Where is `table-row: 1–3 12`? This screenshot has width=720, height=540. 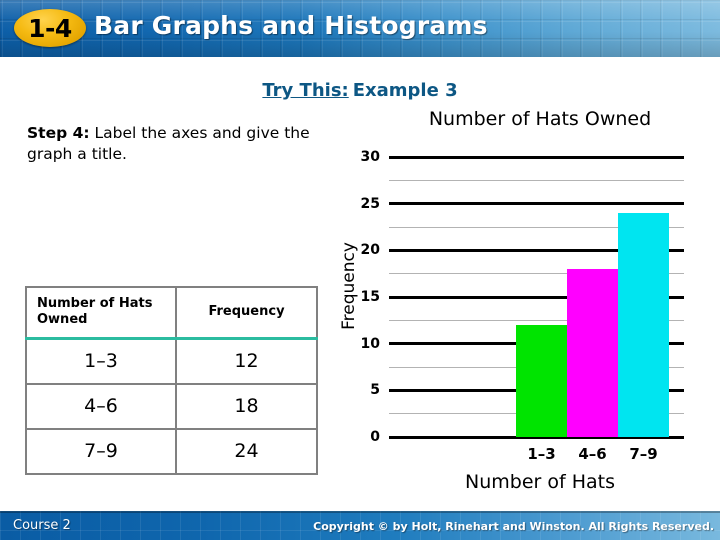
table-row: 1–3 12 is located at coordinates (171, 361).